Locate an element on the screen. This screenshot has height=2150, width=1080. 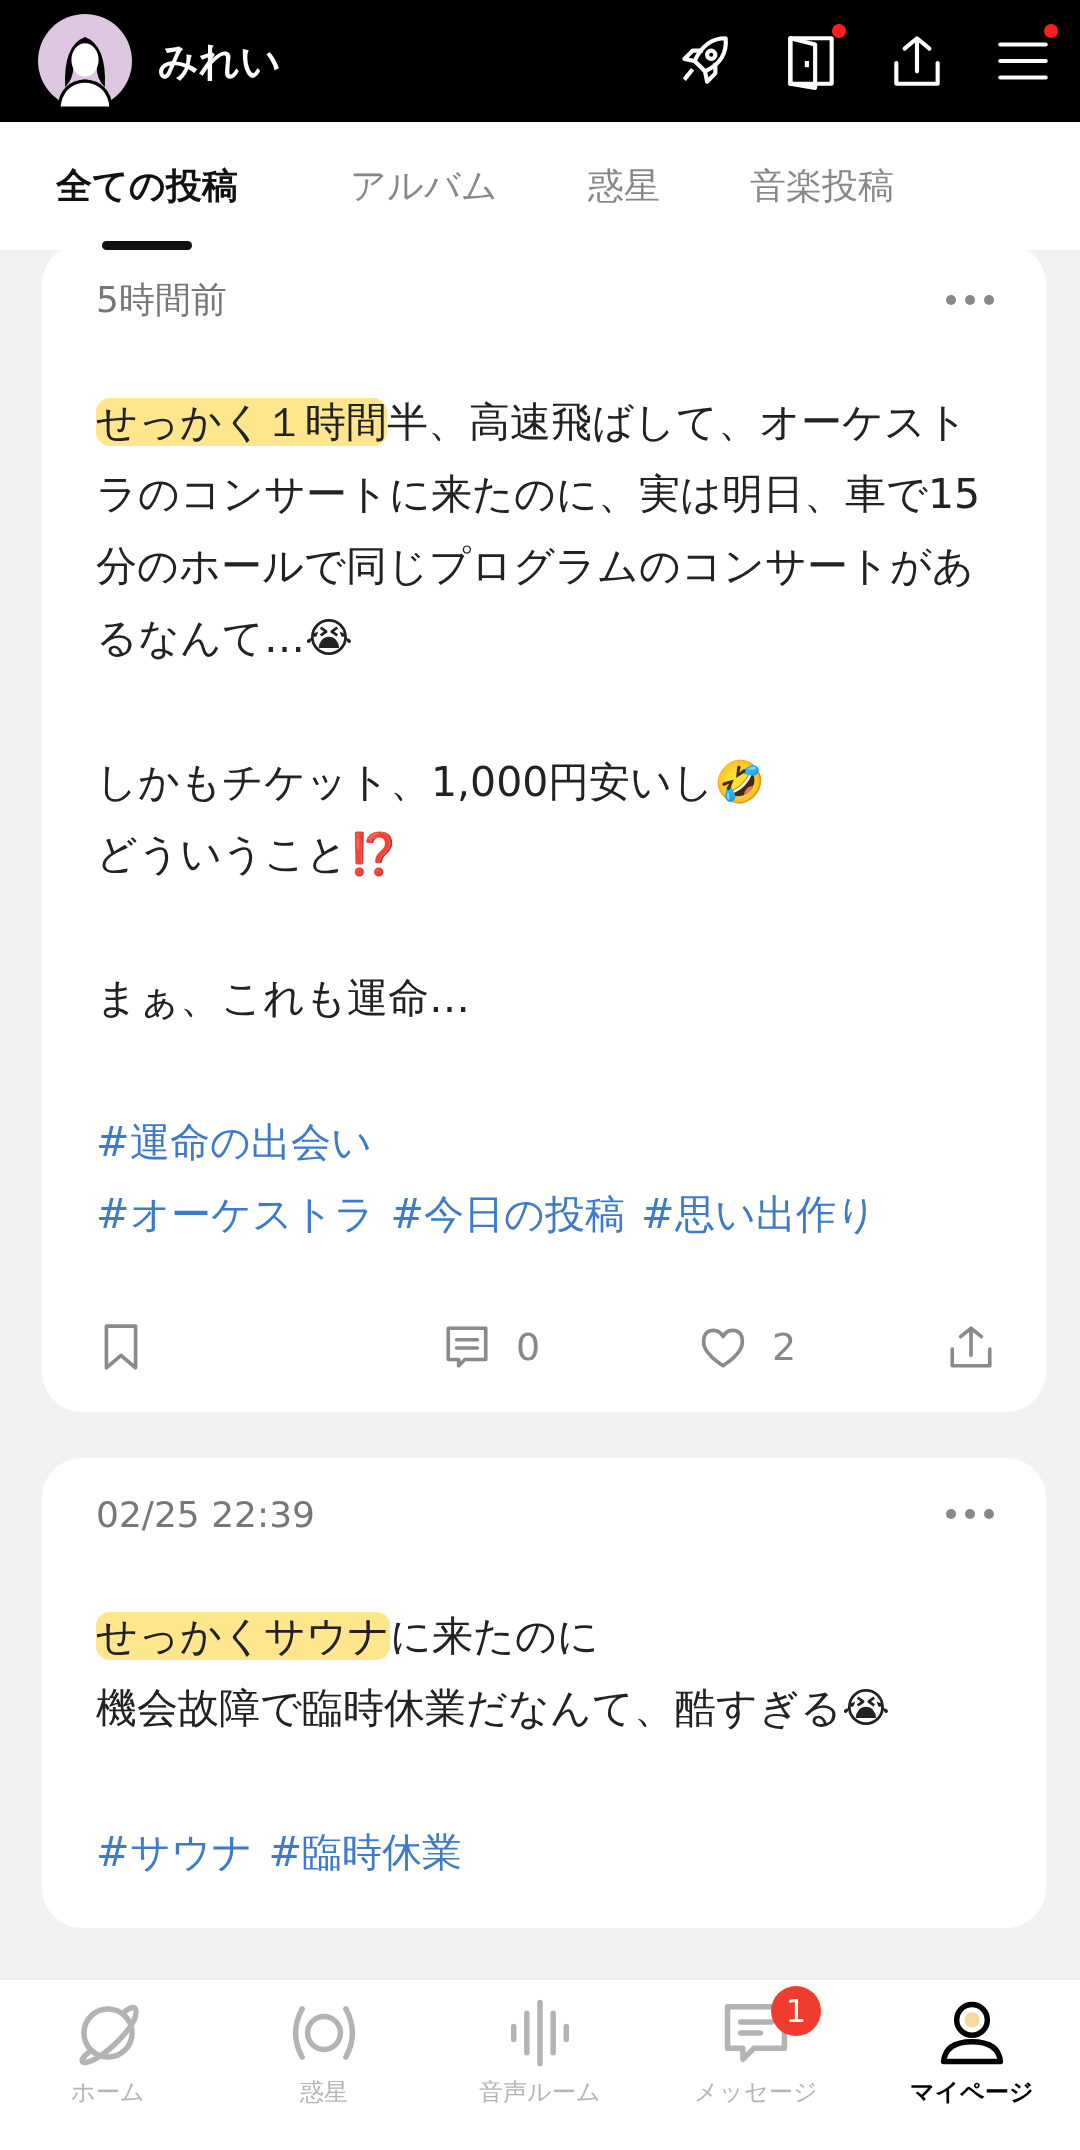
nav-item: マイページ is located at coordinates (972, 2065).